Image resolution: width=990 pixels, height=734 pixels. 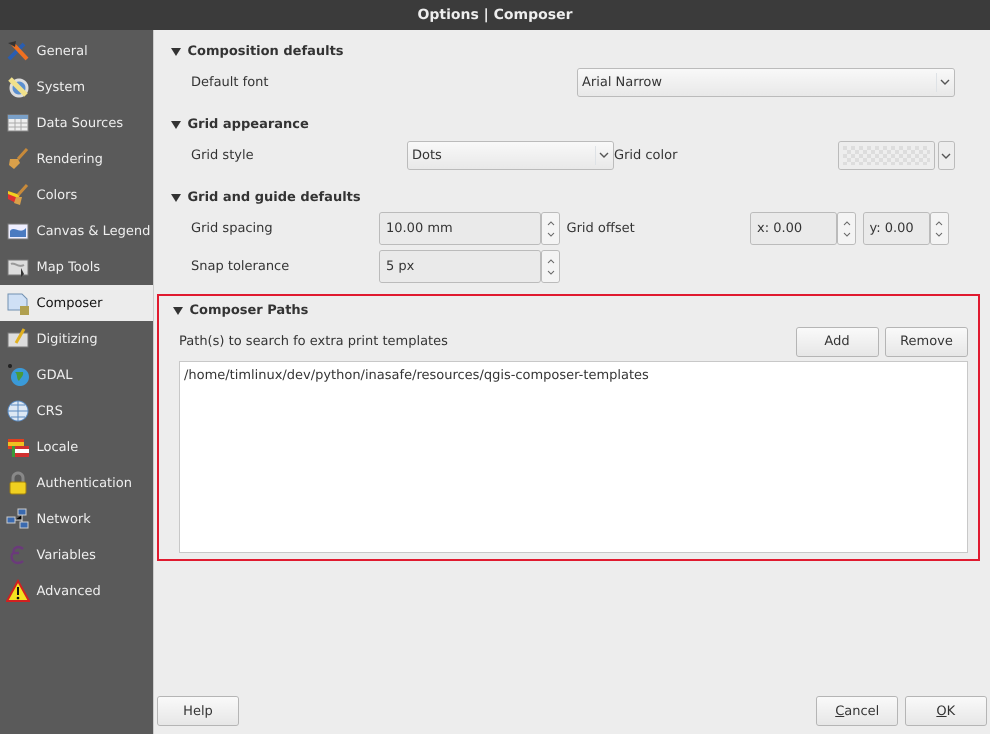 What do you see at coordinates (76, 375) in the screenshot?
I see `sidebar-item: GDAL` at bounding box center [76, 375].